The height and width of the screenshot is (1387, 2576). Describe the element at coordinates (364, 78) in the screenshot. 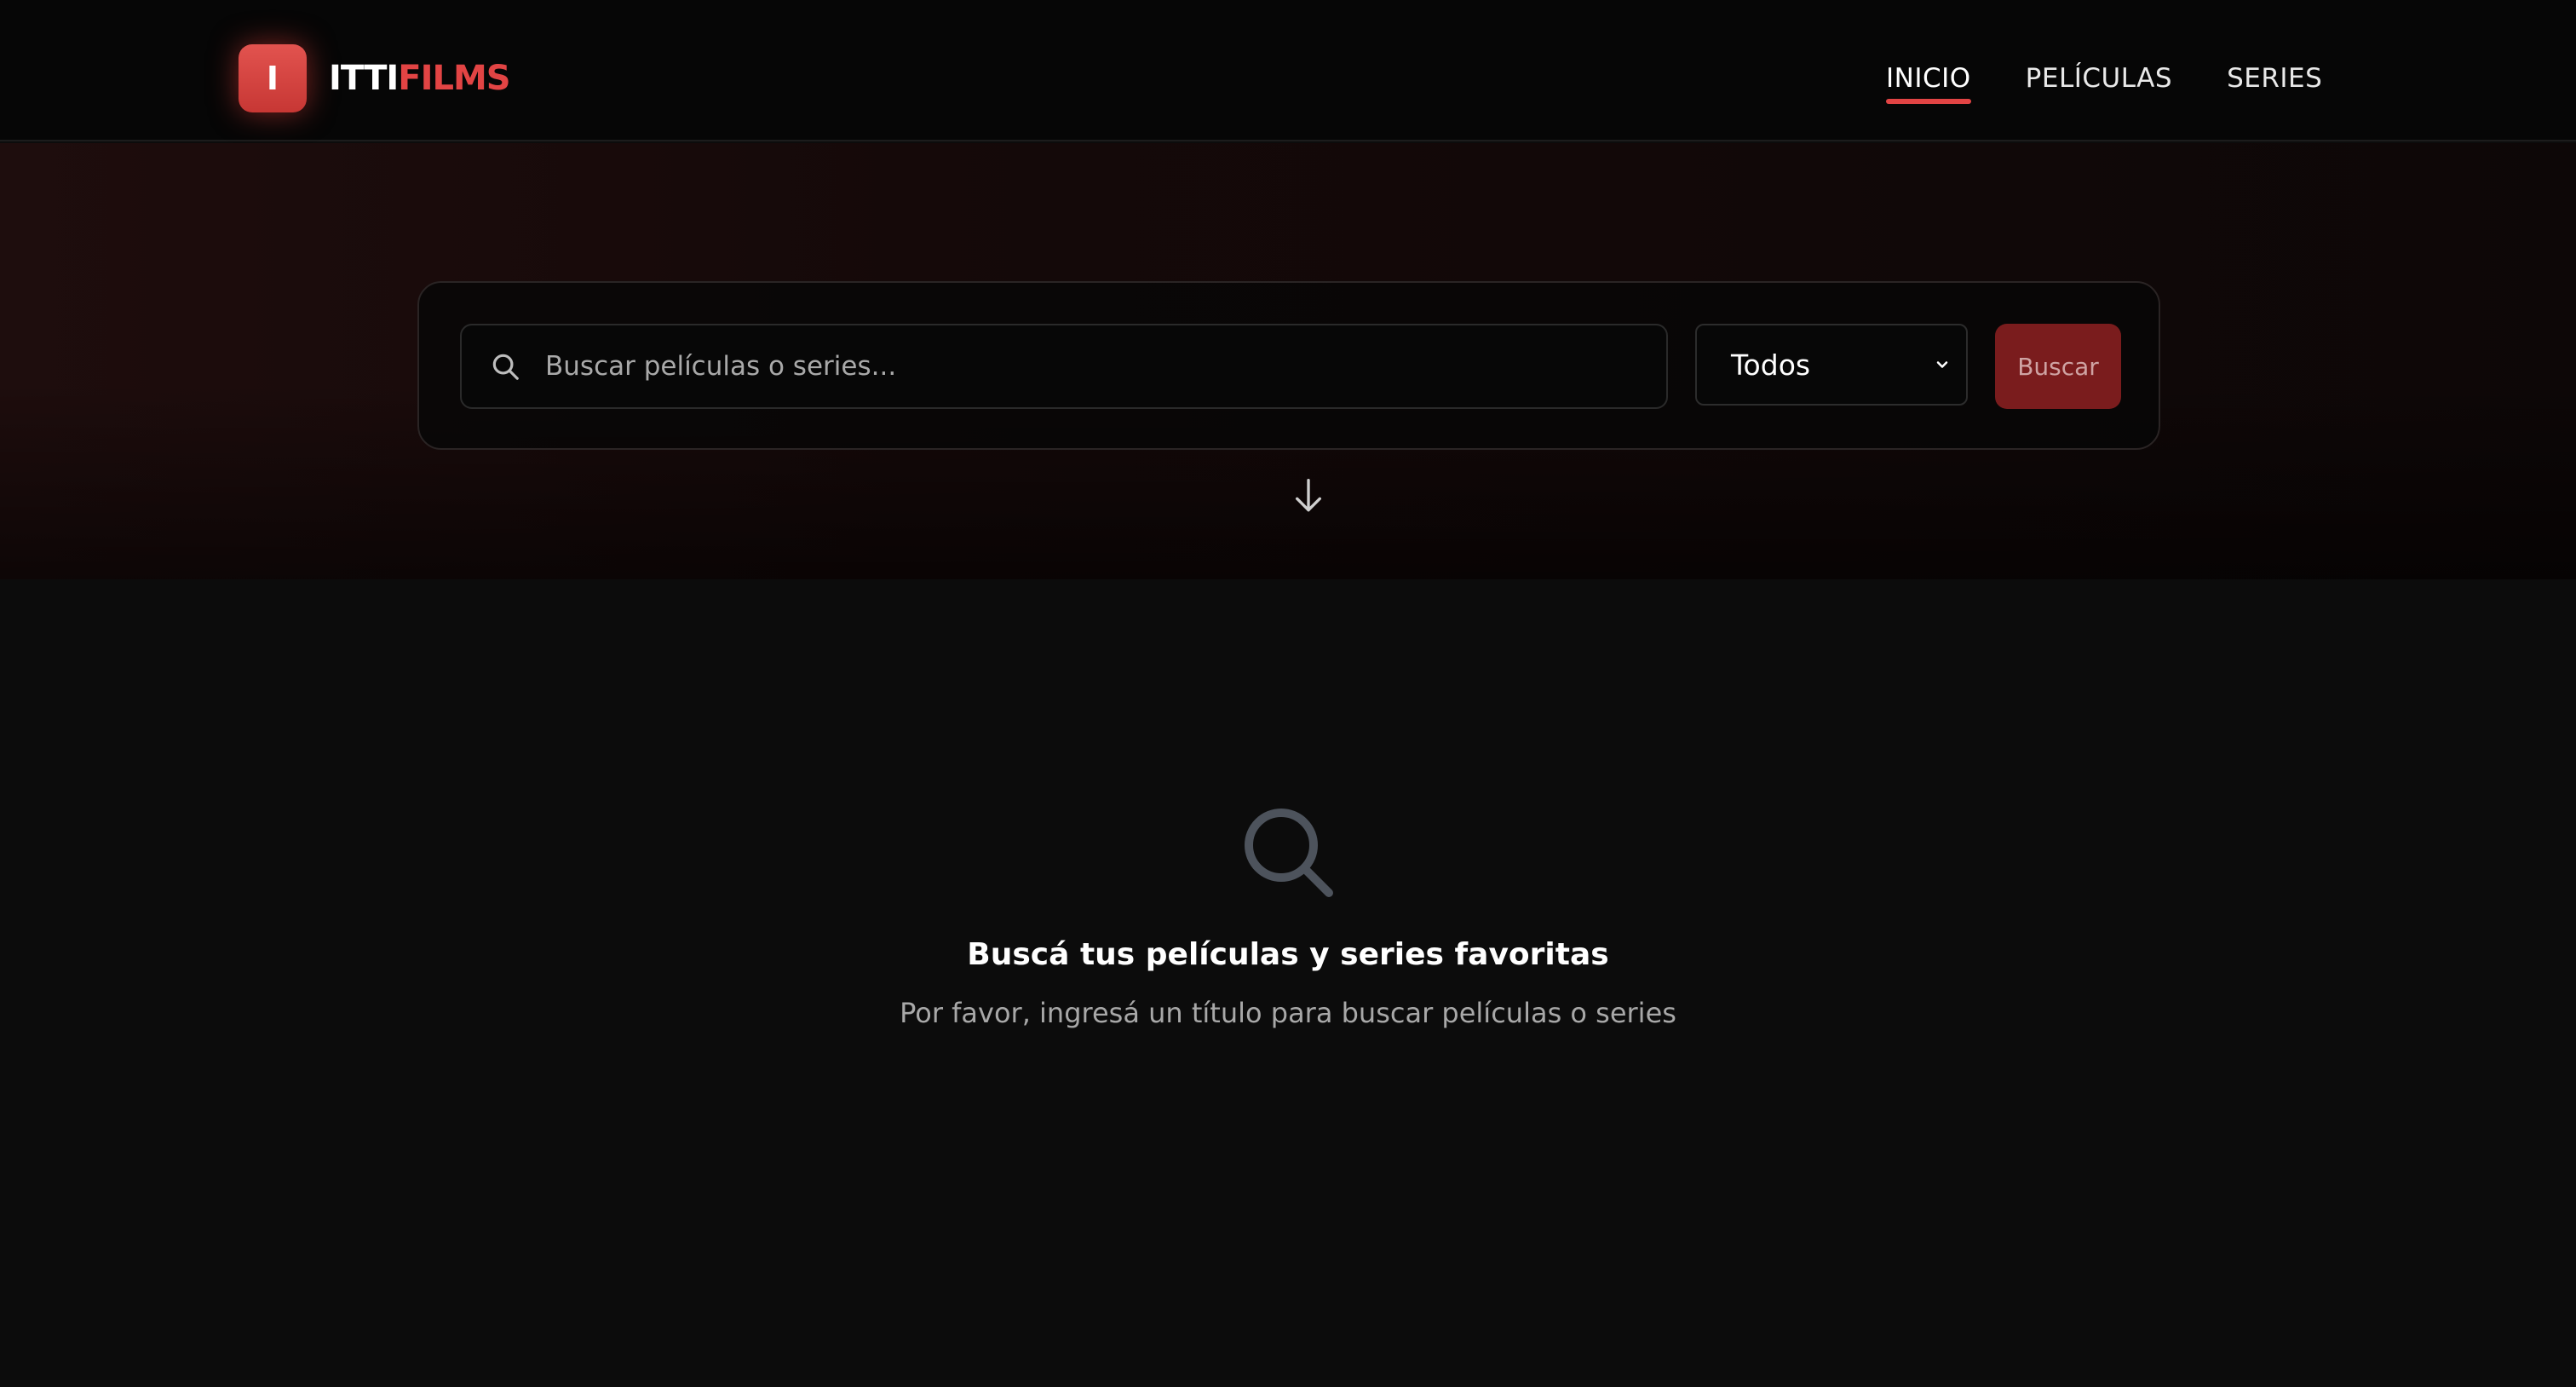

I see `brand-name-part1: ITTI` at that location.